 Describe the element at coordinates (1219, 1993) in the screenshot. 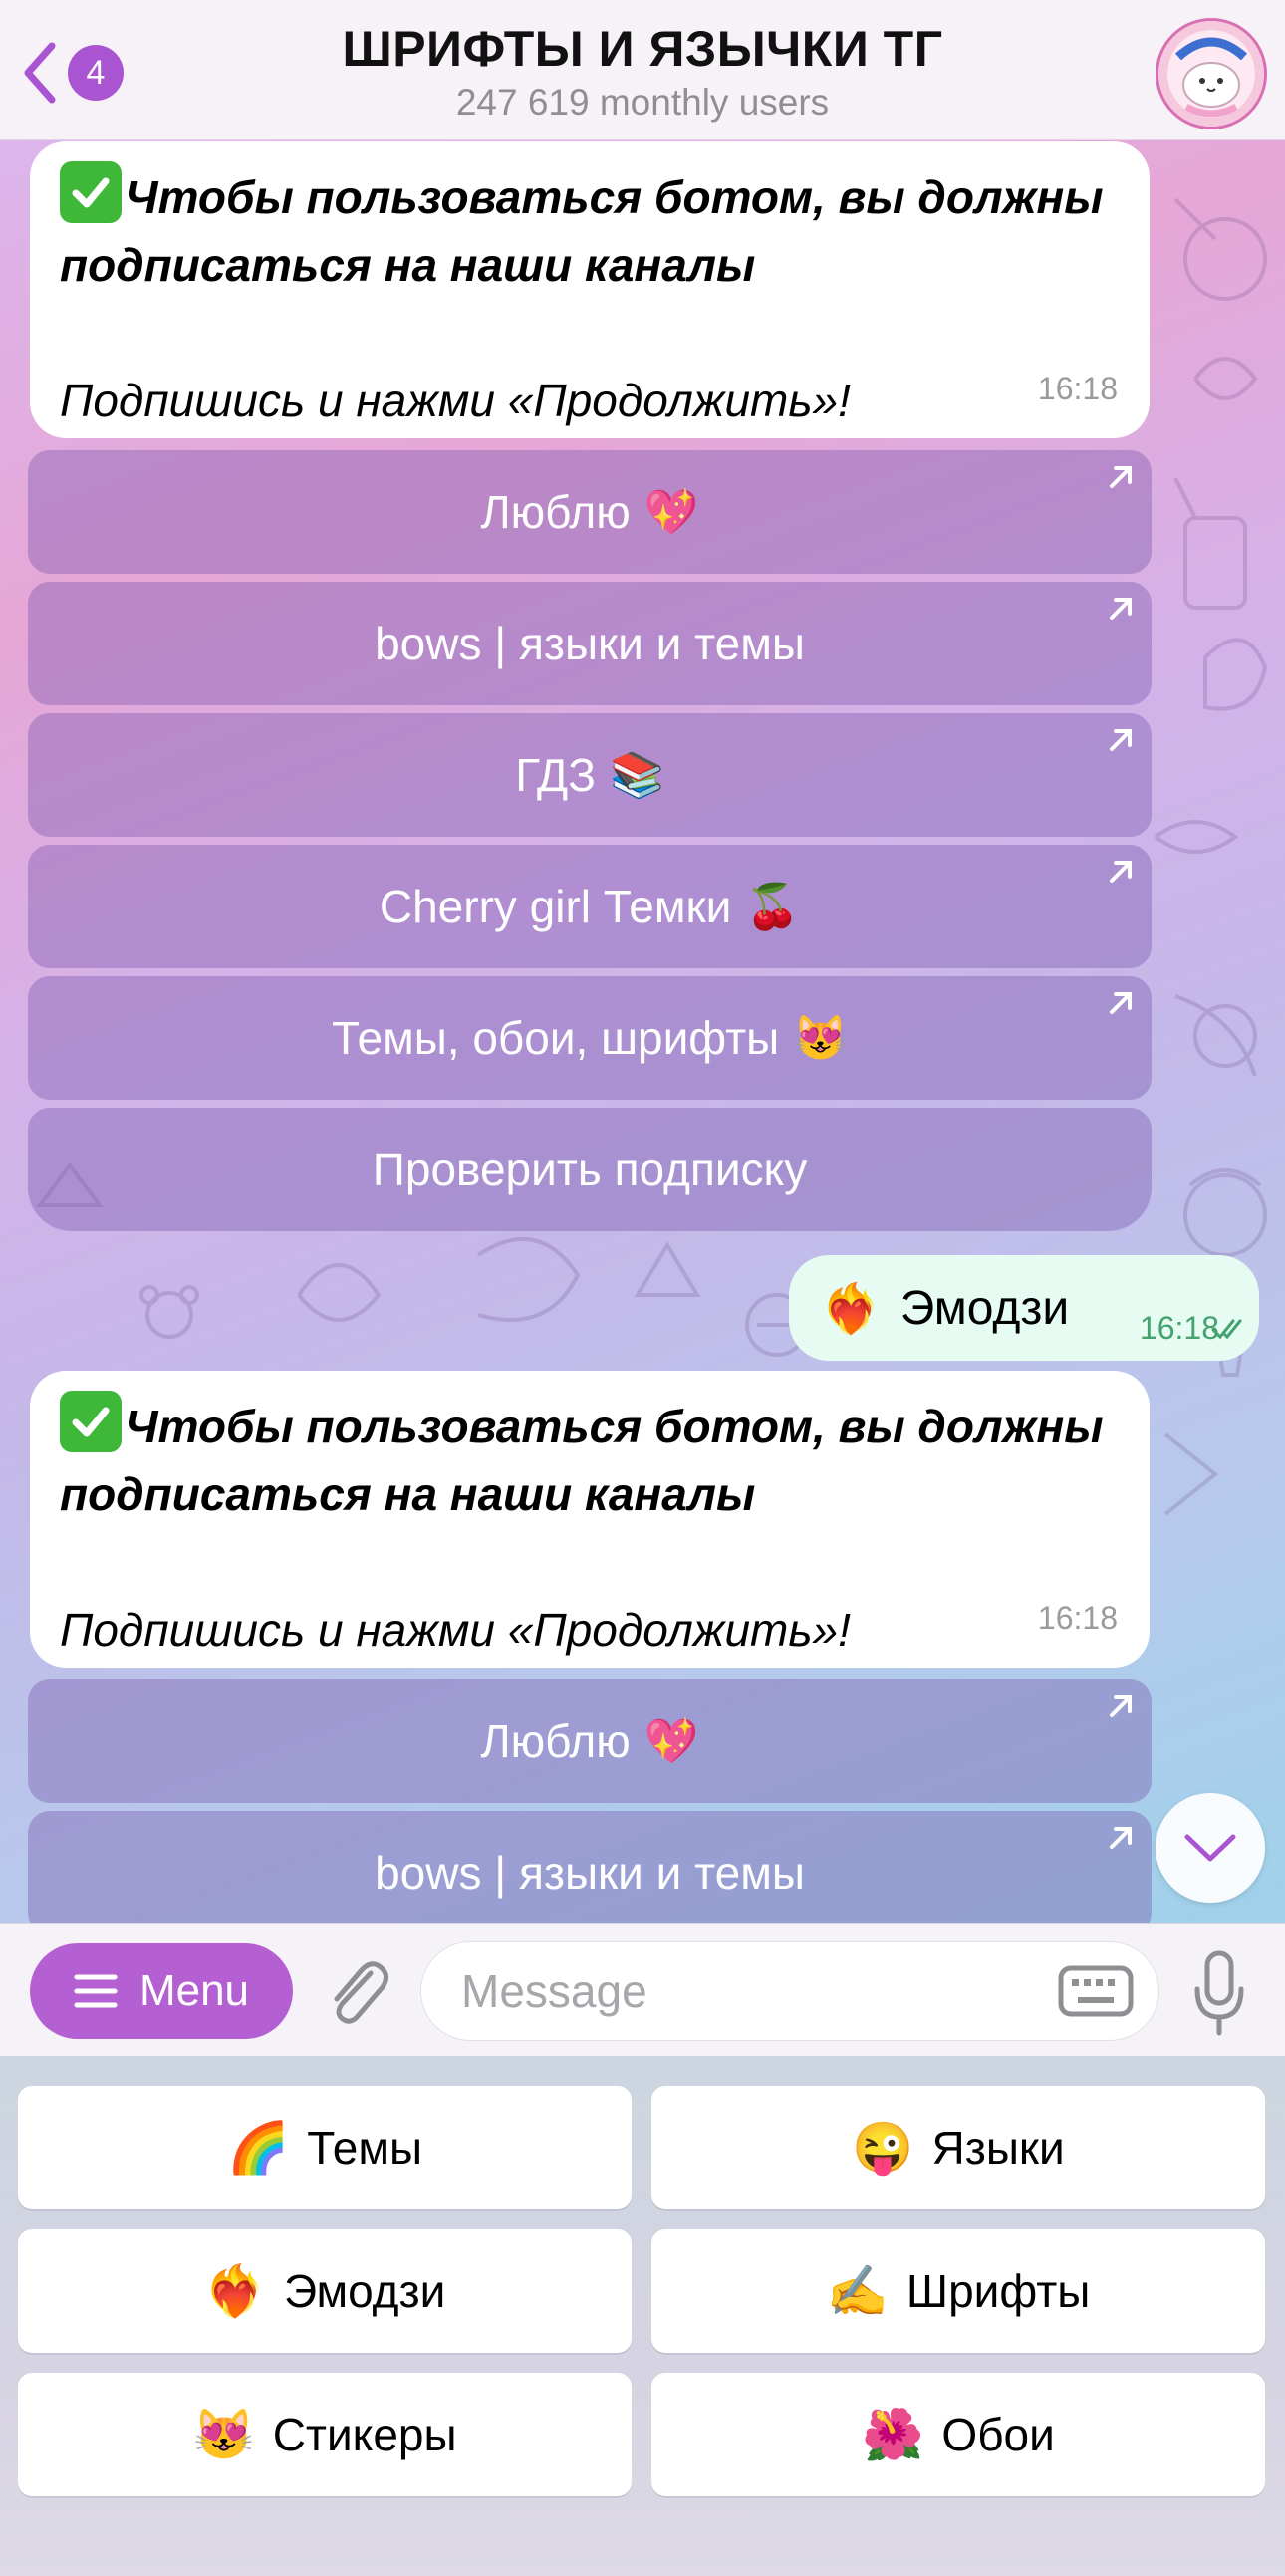

I see `microphone-icon` at that location.